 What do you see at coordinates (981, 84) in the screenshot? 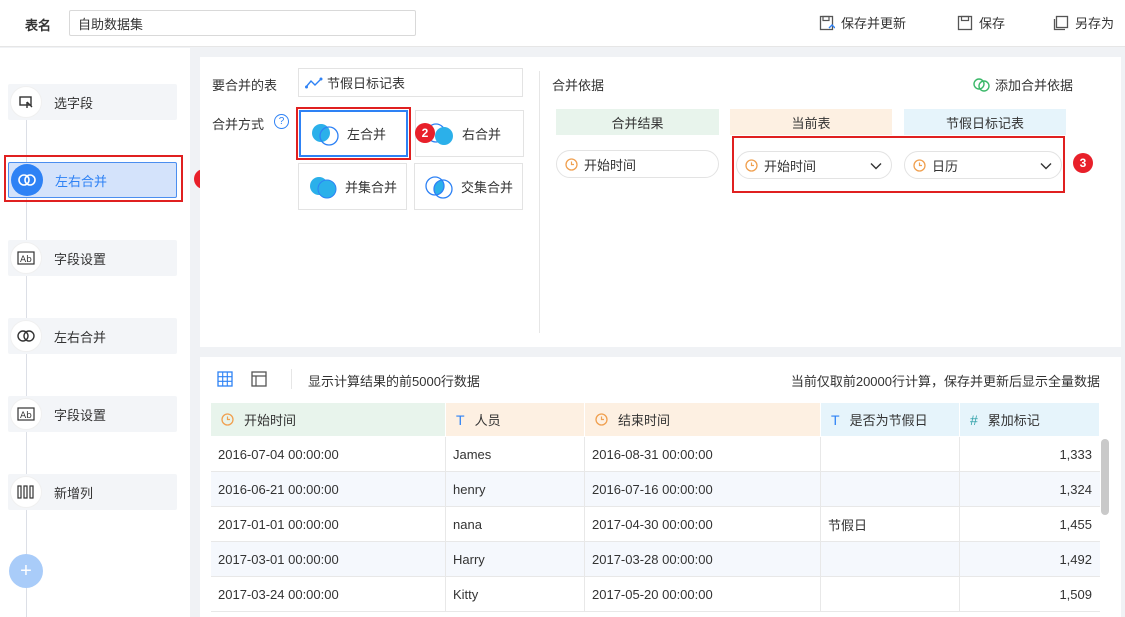
I see `add-basis-icon` at bounding box center [981, 84].